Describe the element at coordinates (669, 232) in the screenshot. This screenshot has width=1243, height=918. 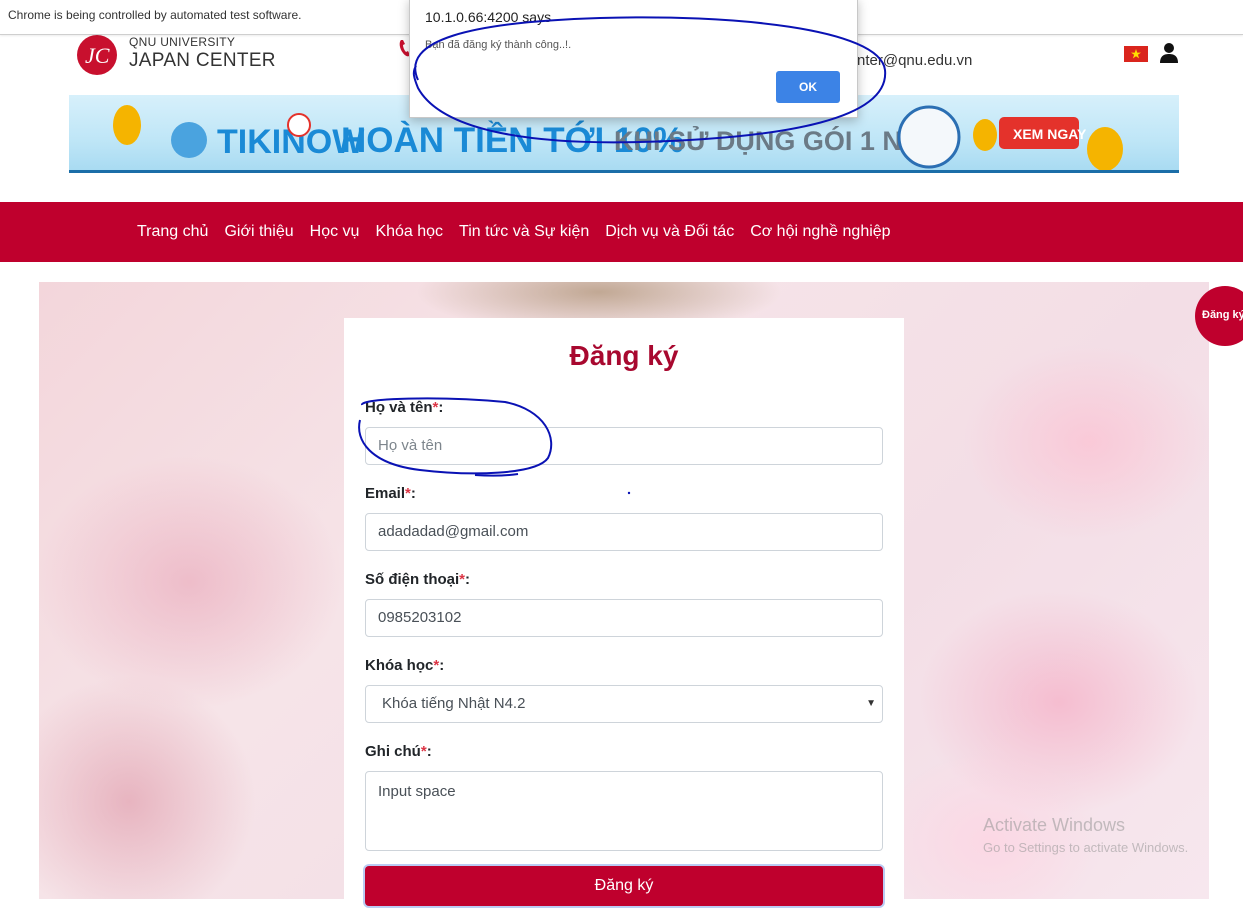
I see `nav-item-services: Dịch vụ và Đối tác` at that location.